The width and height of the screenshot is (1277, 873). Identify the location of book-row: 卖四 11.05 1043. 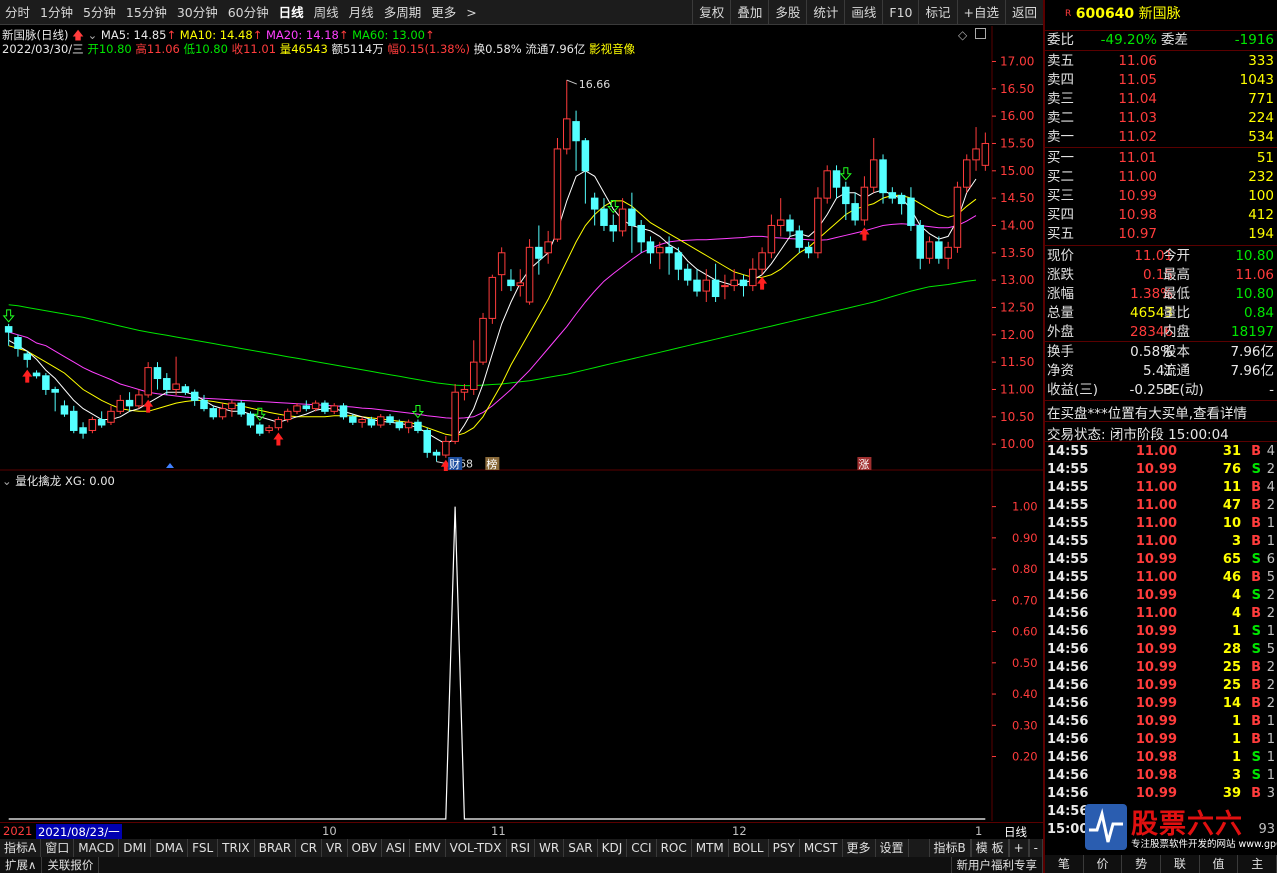
(1161, 80).